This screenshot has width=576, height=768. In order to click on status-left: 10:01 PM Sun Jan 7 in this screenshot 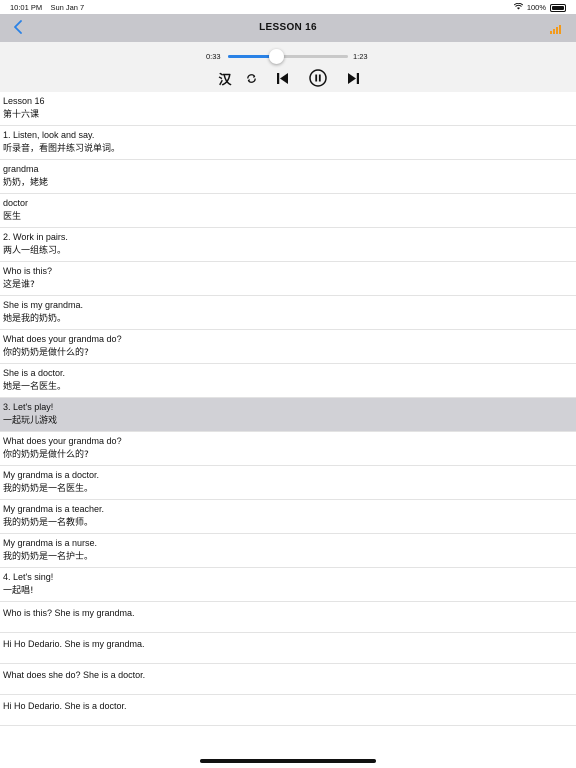, I will do `click(47, 7)`.